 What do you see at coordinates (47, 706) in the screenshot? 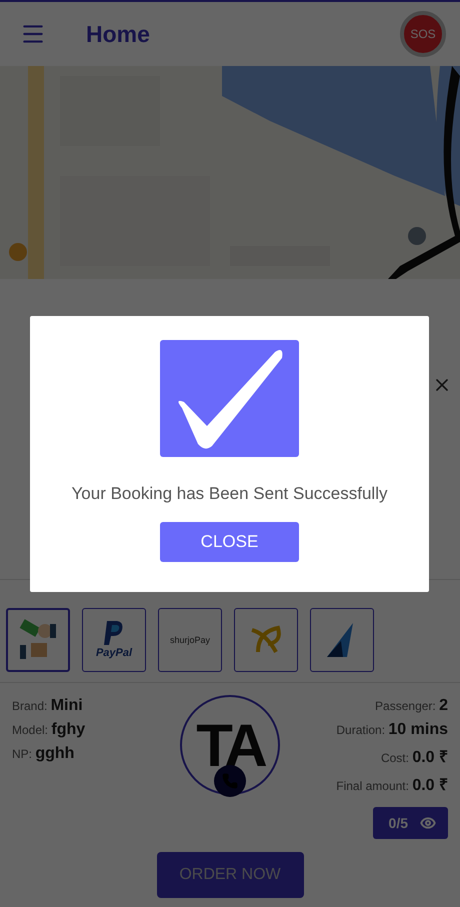
I see `ride-detail: Brand: Mini` at bounding box center [47, 706].